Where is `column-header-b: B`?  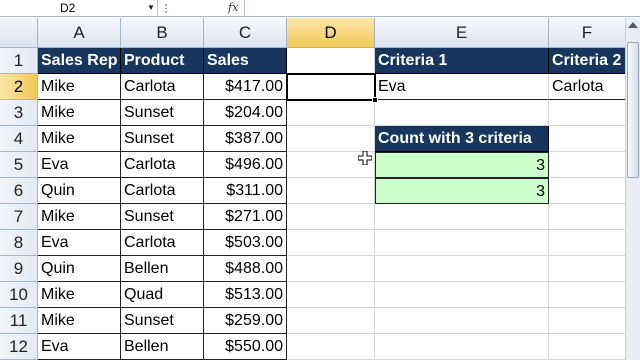
column-header-b: B is located at coordinates (162, 33).